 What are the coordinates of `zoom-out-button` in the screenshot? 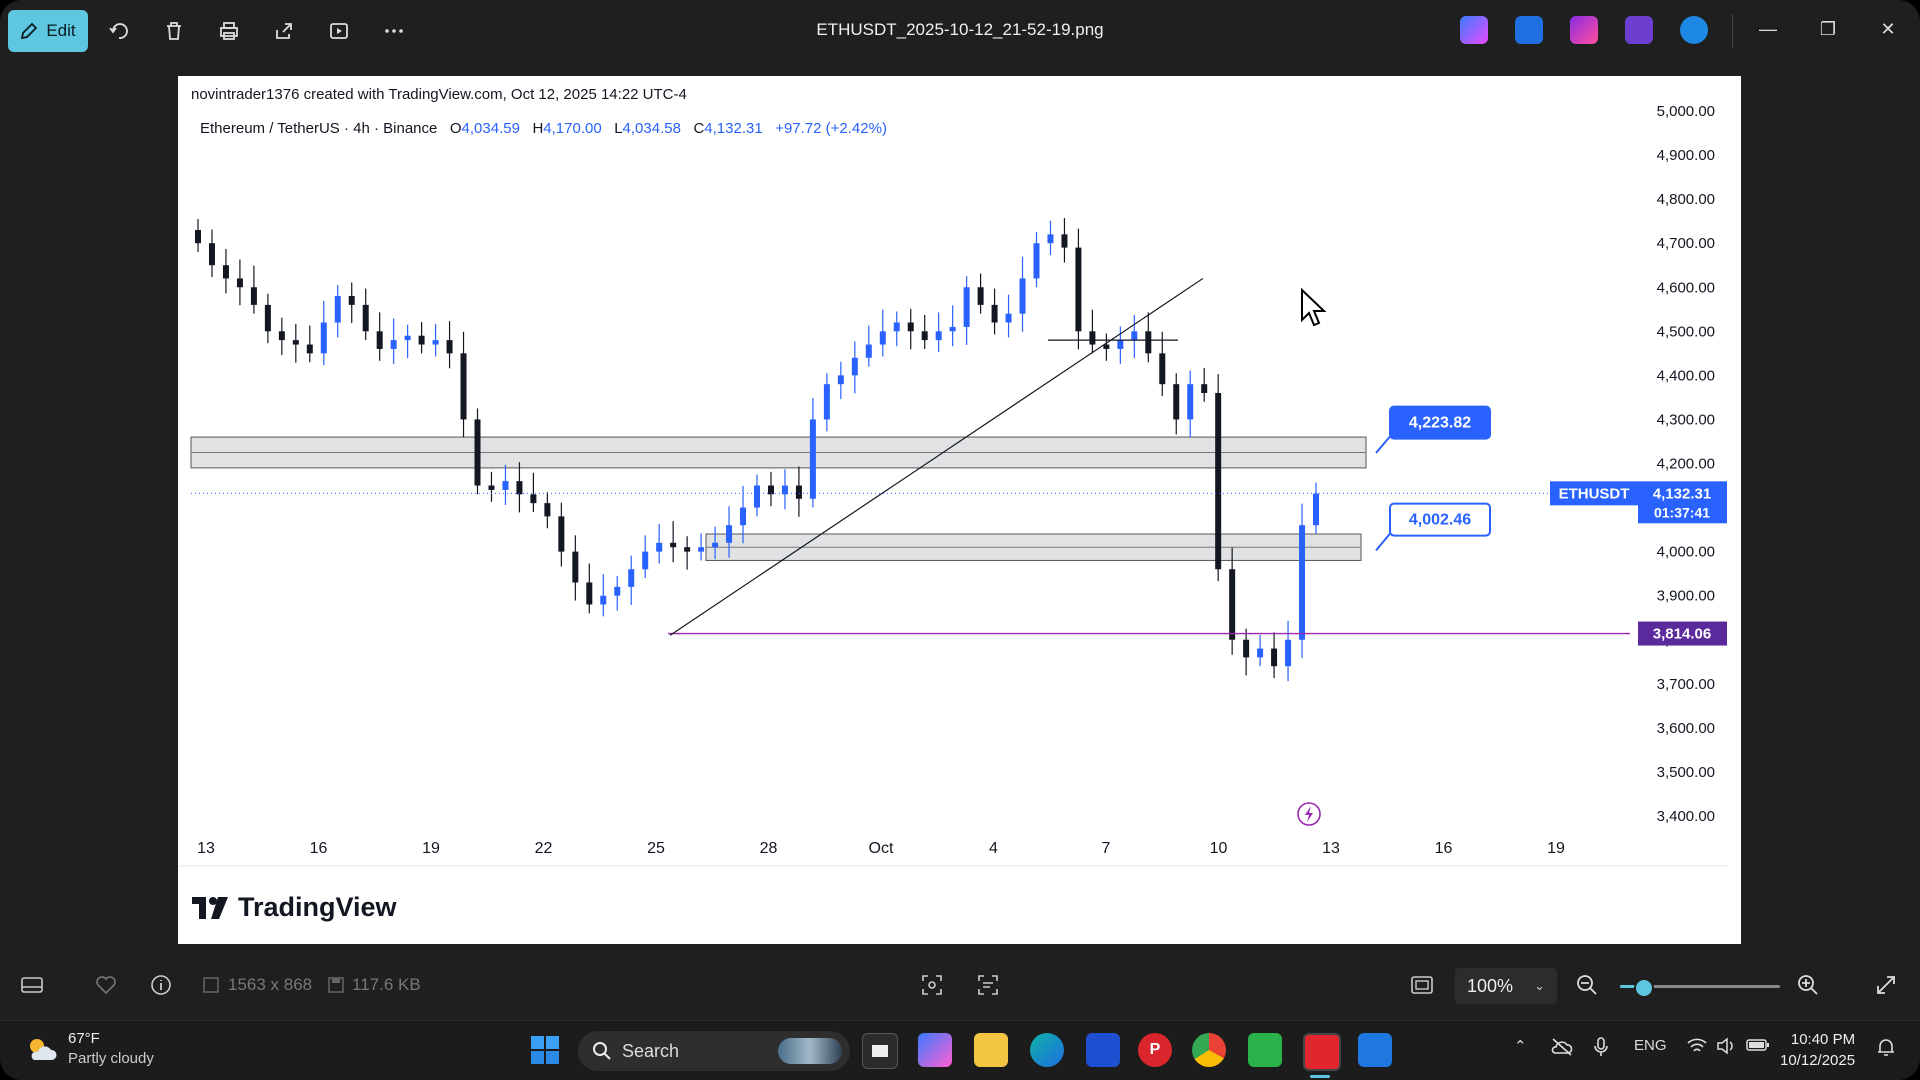 It's located at (1587, 985).